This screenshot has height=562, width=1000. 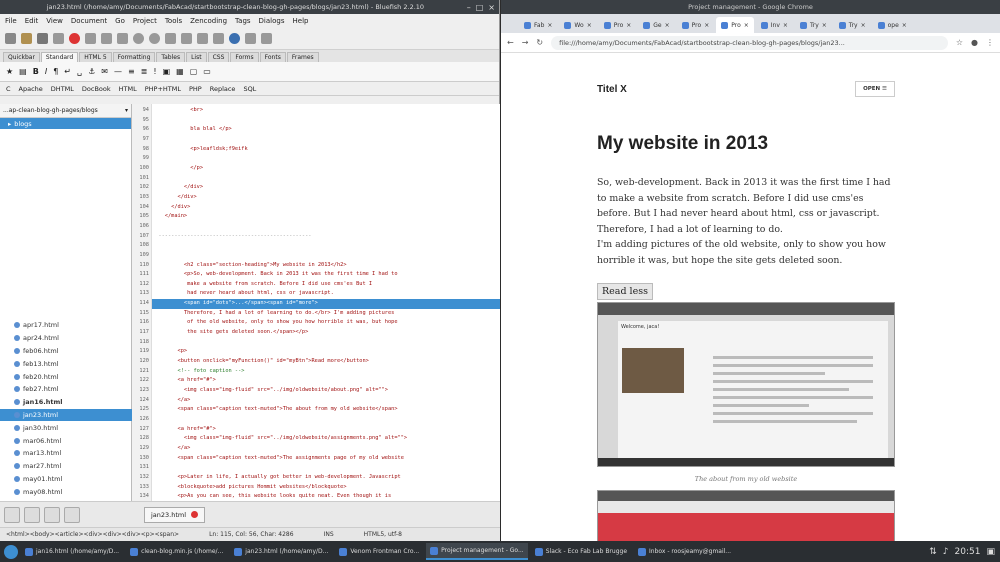 What do you see at coordinates (10, 38) in the screenshot?
I see `new-file-icon` at bounding box center [10, 38].